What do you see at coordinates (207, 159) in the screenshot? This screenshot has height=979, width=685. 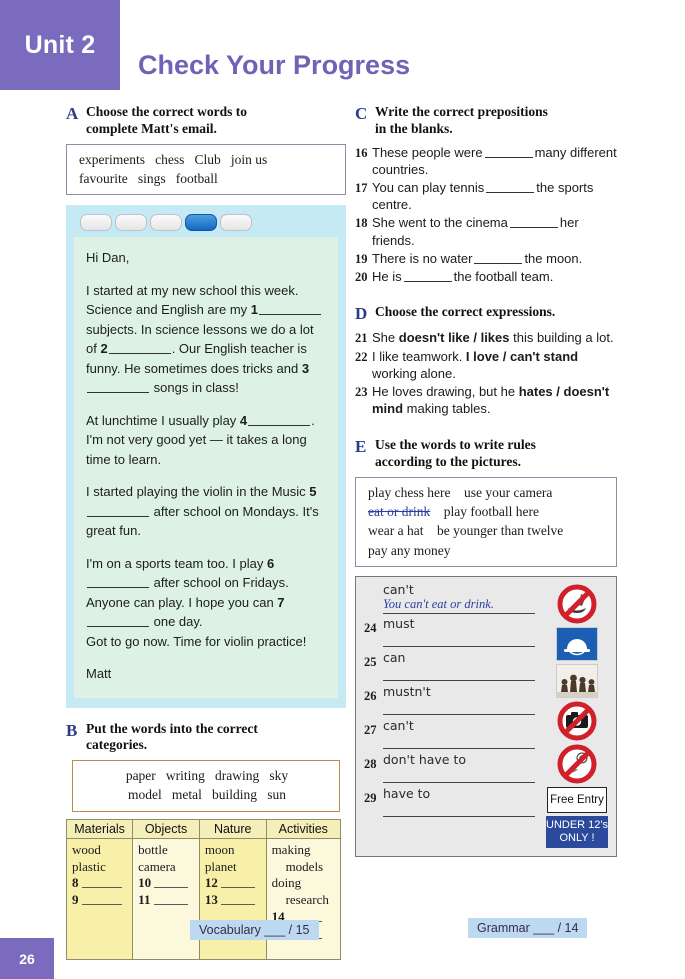 I see `wordbank-row: experiments chess Club join us` at bounding box center [207, 159].